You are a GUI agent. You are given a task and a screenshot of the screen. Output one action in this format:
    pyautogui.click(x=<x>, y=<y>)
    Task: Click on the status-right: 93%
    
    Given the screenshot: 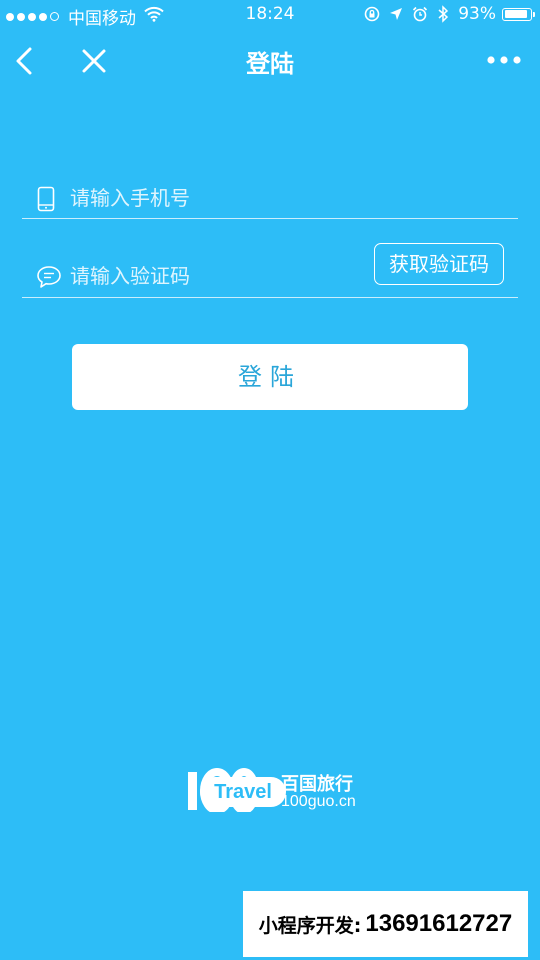 What is the action you would take?
    pyautogui.click(x=445, y=14)
    